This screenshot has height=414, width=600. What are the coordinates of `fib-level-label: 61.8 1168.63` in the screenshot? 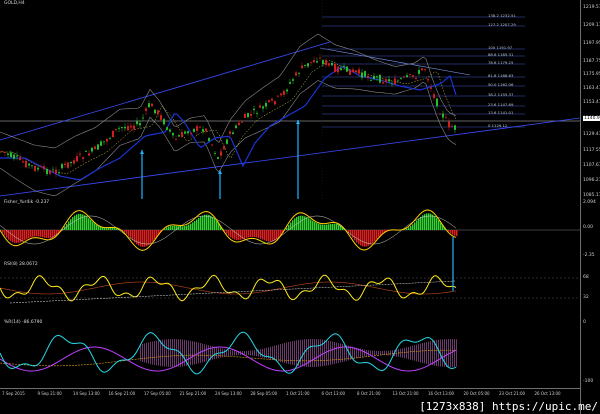 It's located at (501, 75).